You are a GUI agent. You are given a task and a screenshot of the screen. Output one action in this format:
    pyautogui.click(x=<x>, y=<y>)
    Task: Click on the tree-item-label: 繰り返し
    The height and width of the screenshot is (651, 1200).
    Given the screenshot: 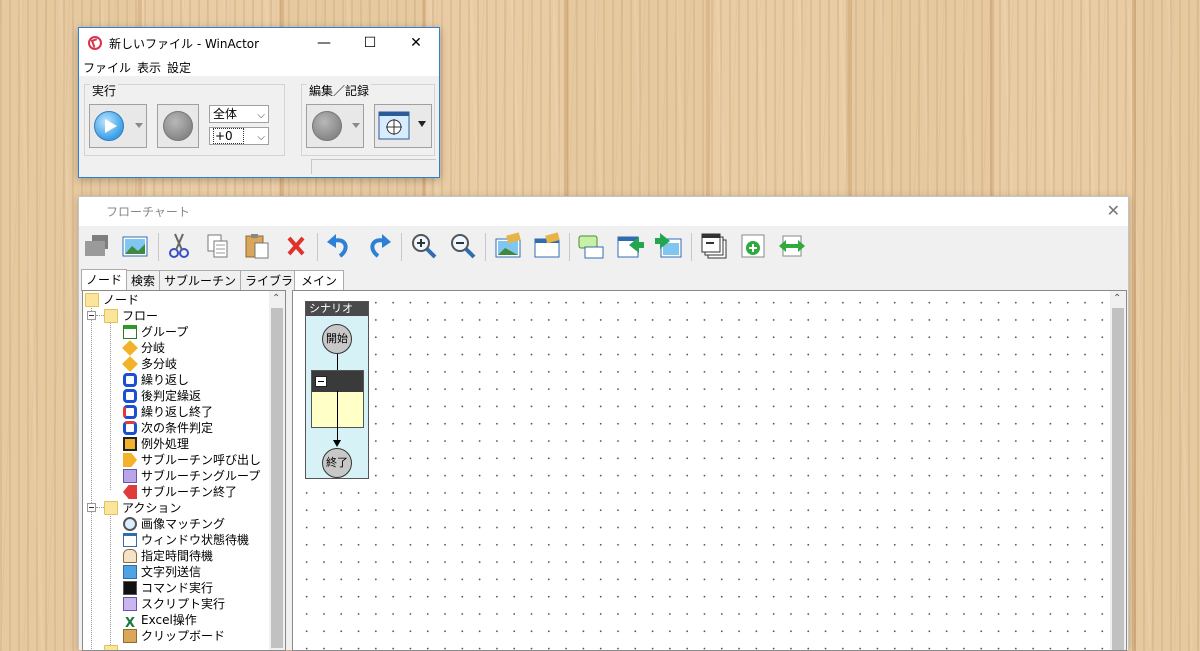 What is the action you would take?
    pyautogui.click(x=165, y=380)
    